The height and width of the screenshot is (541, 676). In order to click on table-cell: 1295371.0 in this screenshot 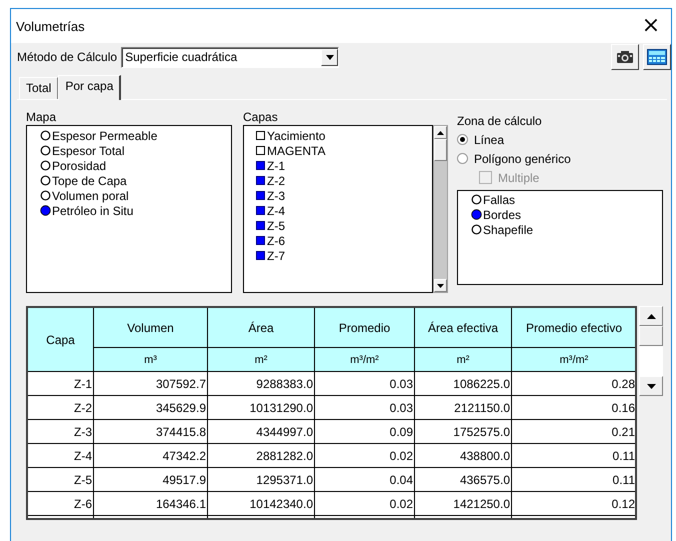, I will do `click(261, 480)`.